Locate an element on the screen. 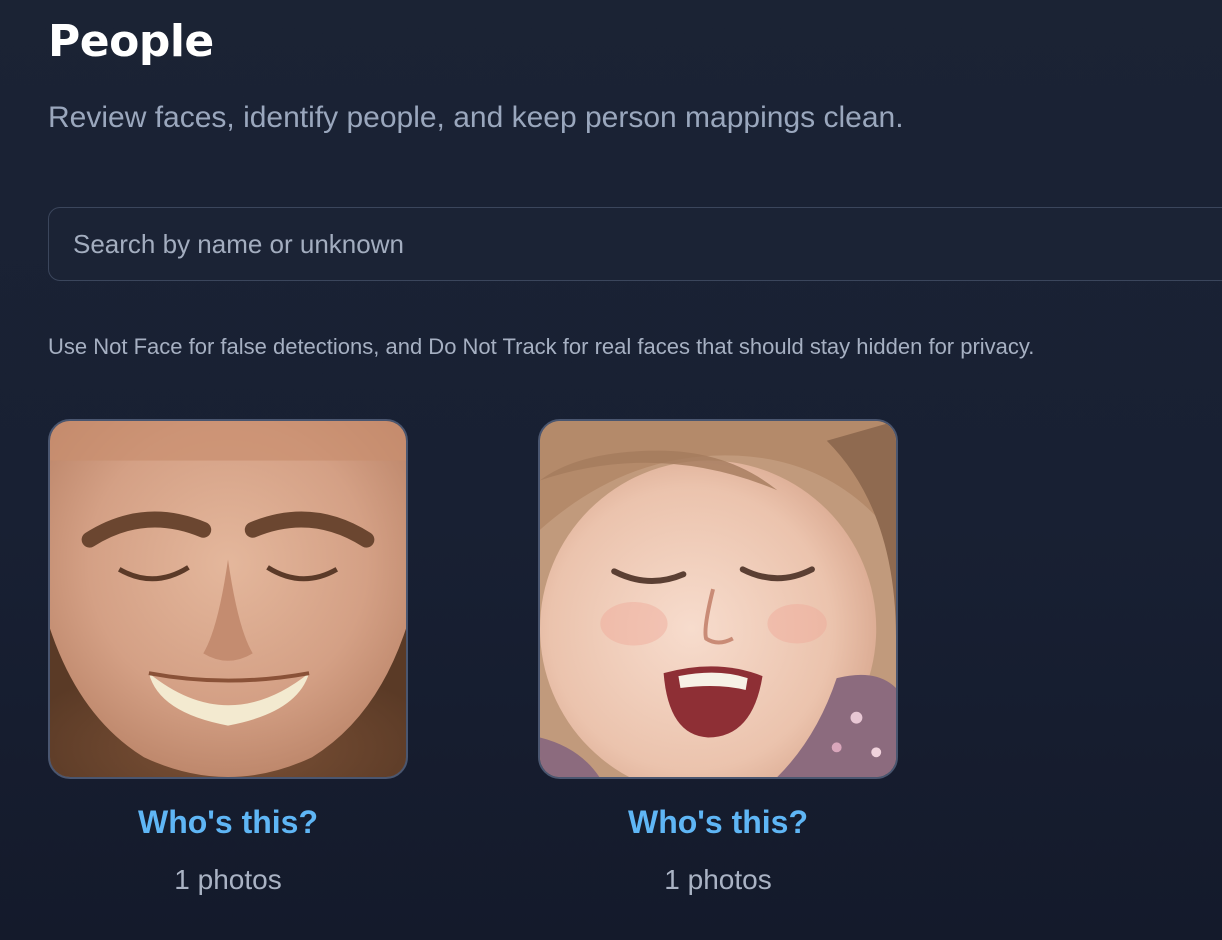 Image resolution: width=1222 pixels, height=940 pixels. toddler-girl-face-image is located at coordinates (718, 599).